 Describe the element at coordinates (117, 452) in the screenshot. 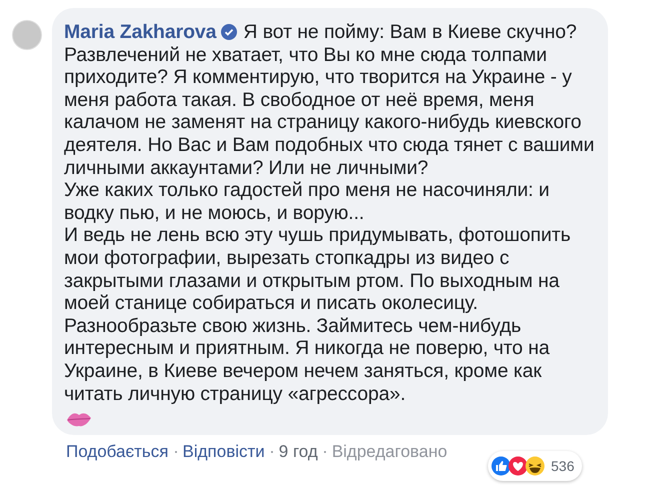

I see `action-link: Подобається` at that location.